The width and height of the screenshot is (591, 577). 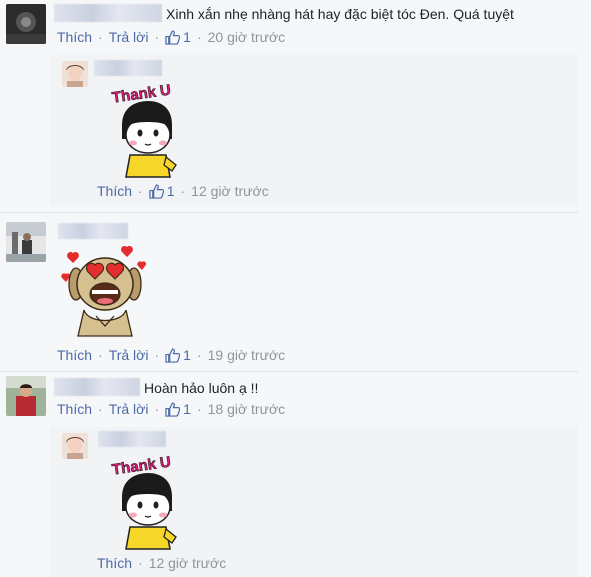 I want to click on reply-actions: Thích · 1 · 12 giờ trước, so click(x=183, y=191).